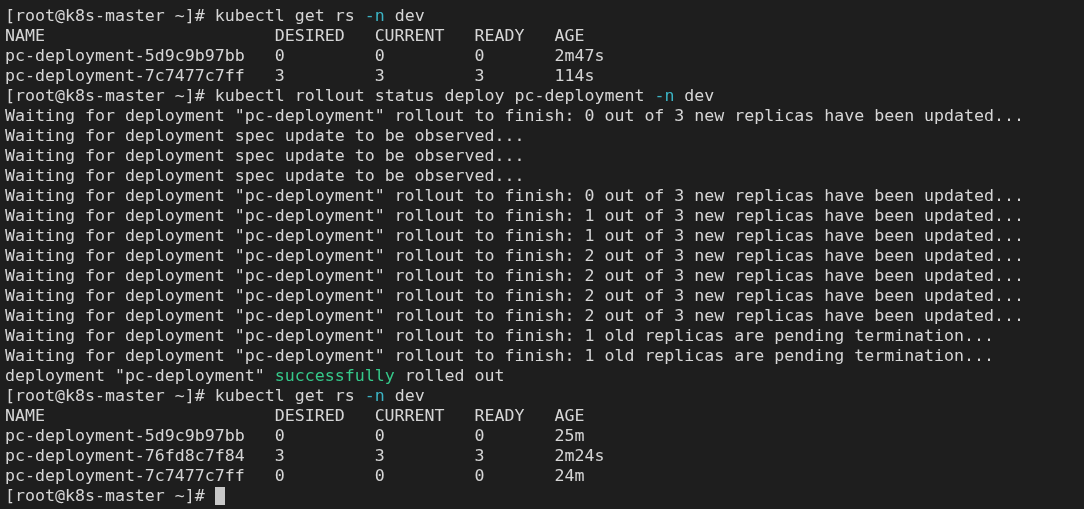  I want to click on age-cell: 25m, so click(569, 436).